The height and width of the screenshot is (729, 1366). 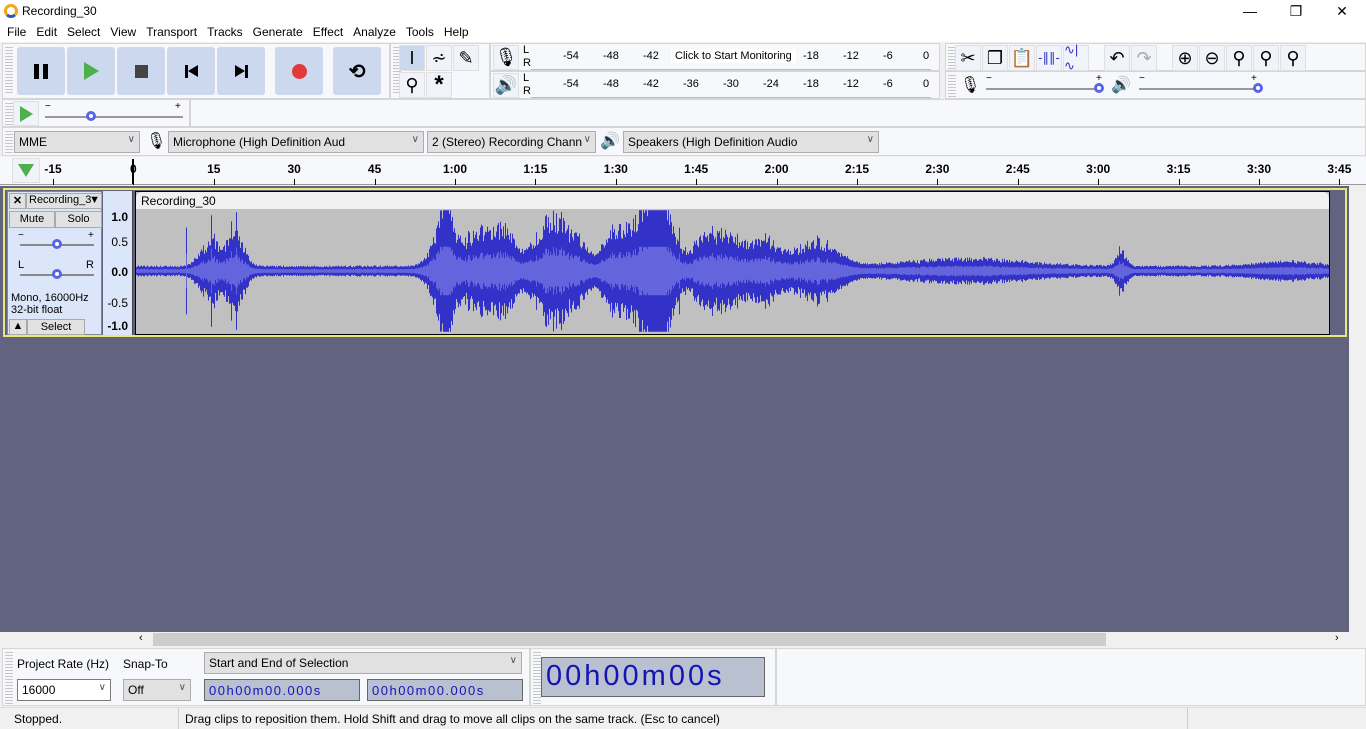 I want to click on paste-button: 📋, so click(x=1022, y=58).